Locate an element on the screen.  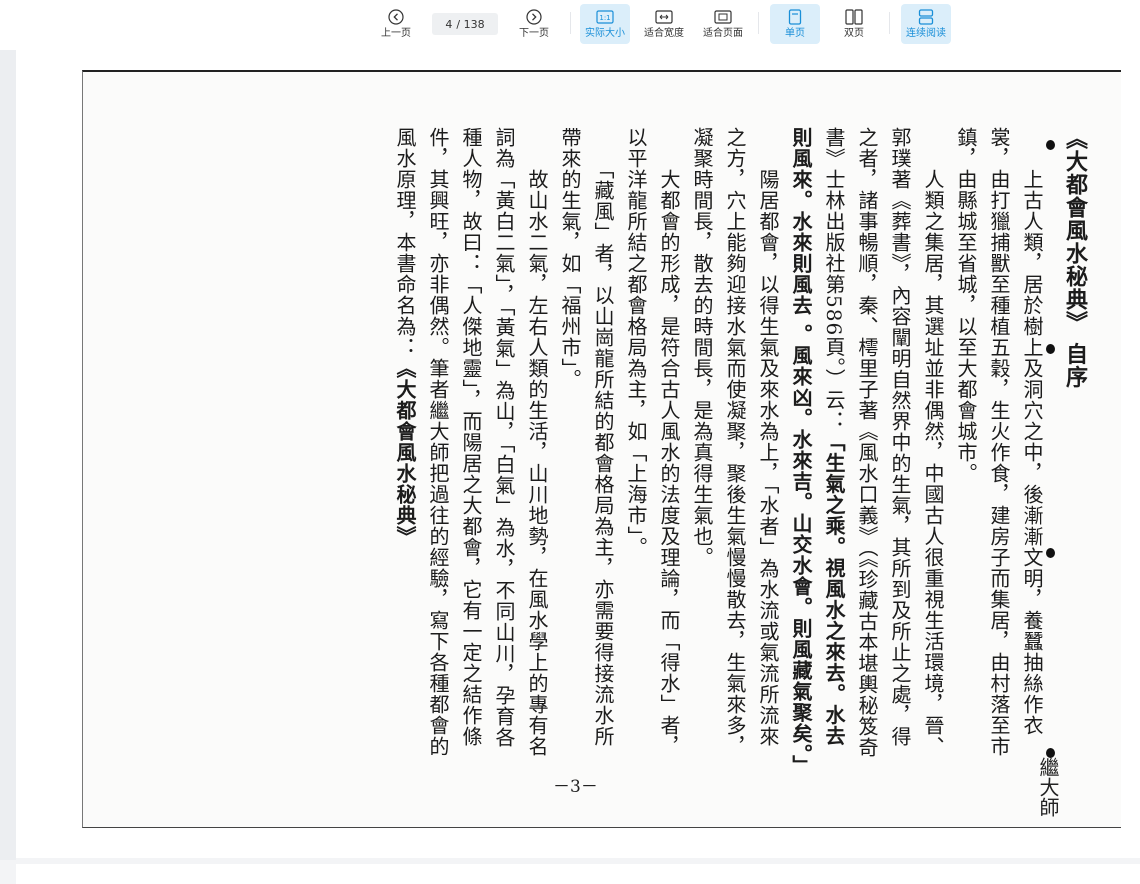
prev-page-label: 上一页 is located at coordinates (396, 33).